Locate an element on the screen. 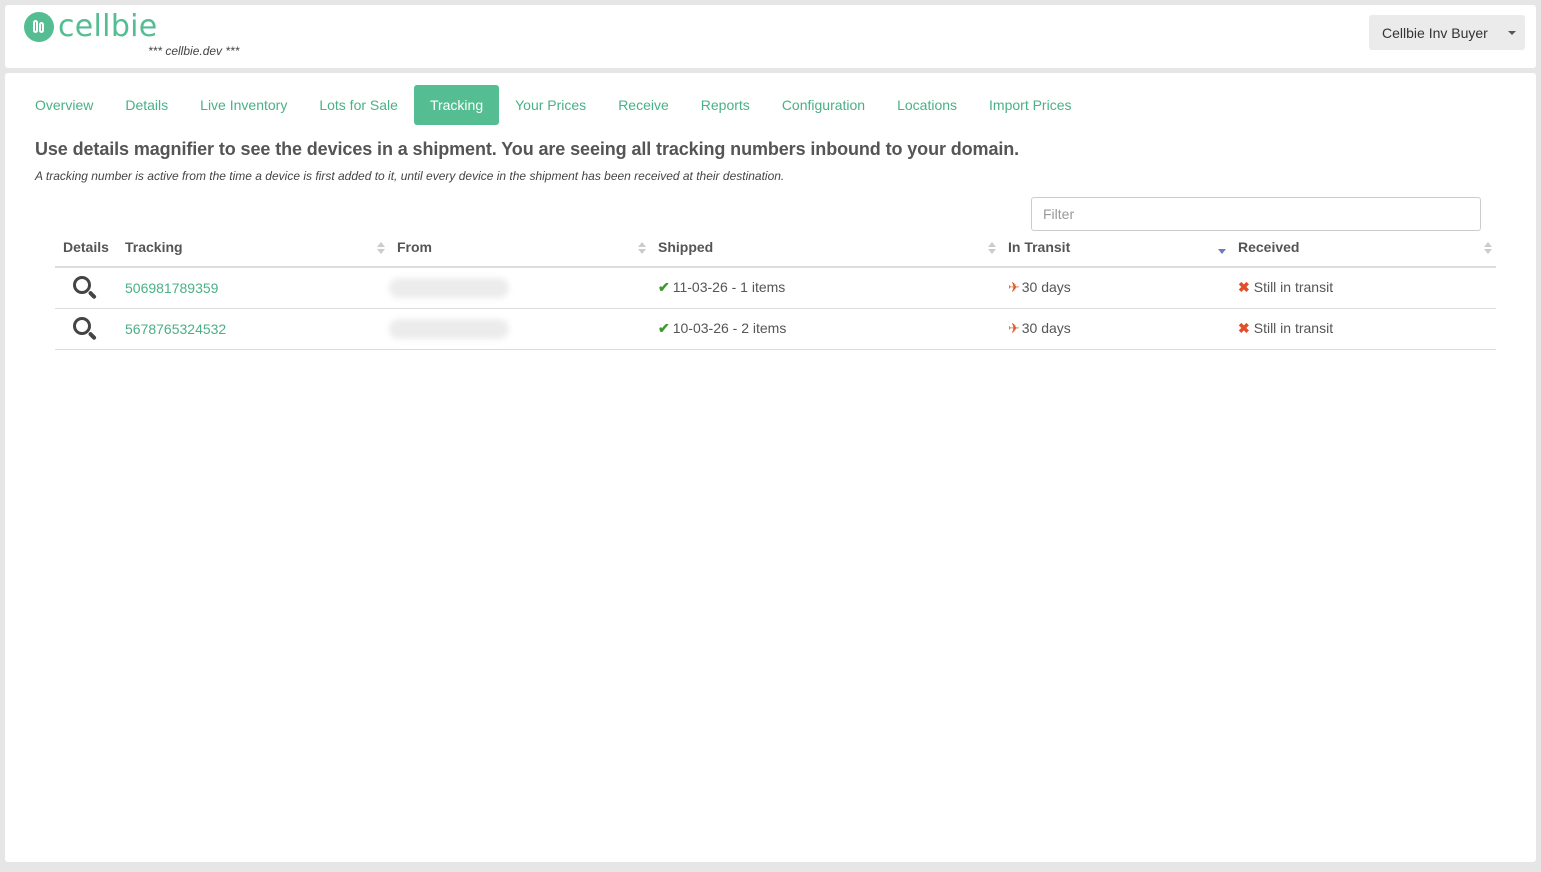 This screenshot has width=1541, height=872. tab-details: Details is located at coordinates (146, 105).